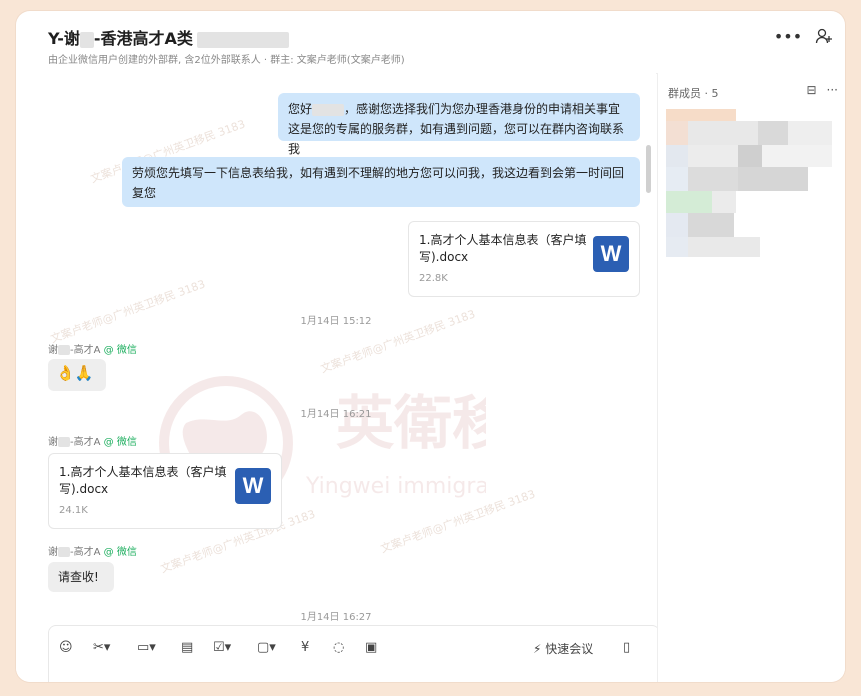  What do you see at coordinates (242, 39) in the screenshot?
I see `redacted-title` at bounding box center [242, 39].